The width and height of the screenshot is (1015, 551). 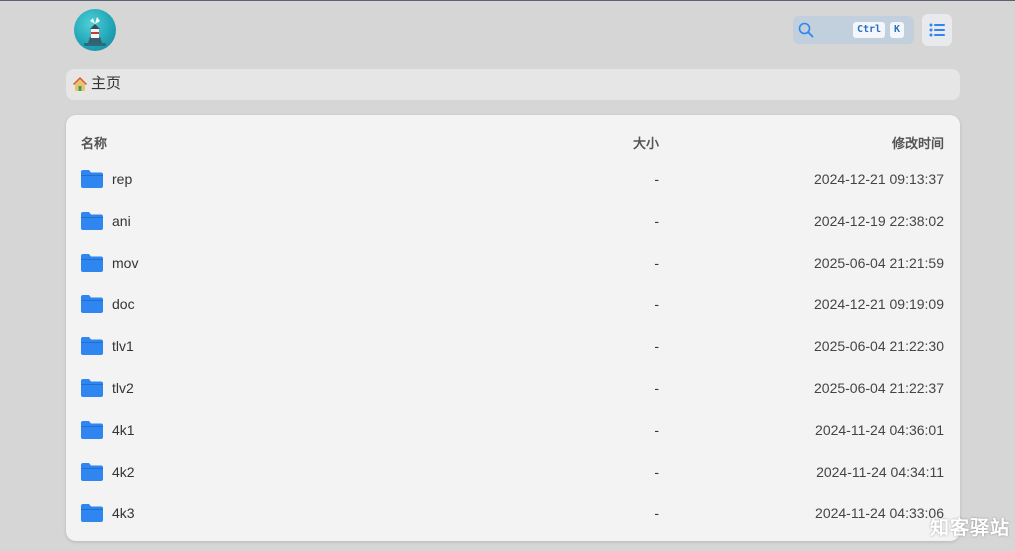 What do you see at coordinates (879, 388) in the screenshot?
I see `file-modified: 2025-06-04 21:22:37` at bounding box center [879, 388].